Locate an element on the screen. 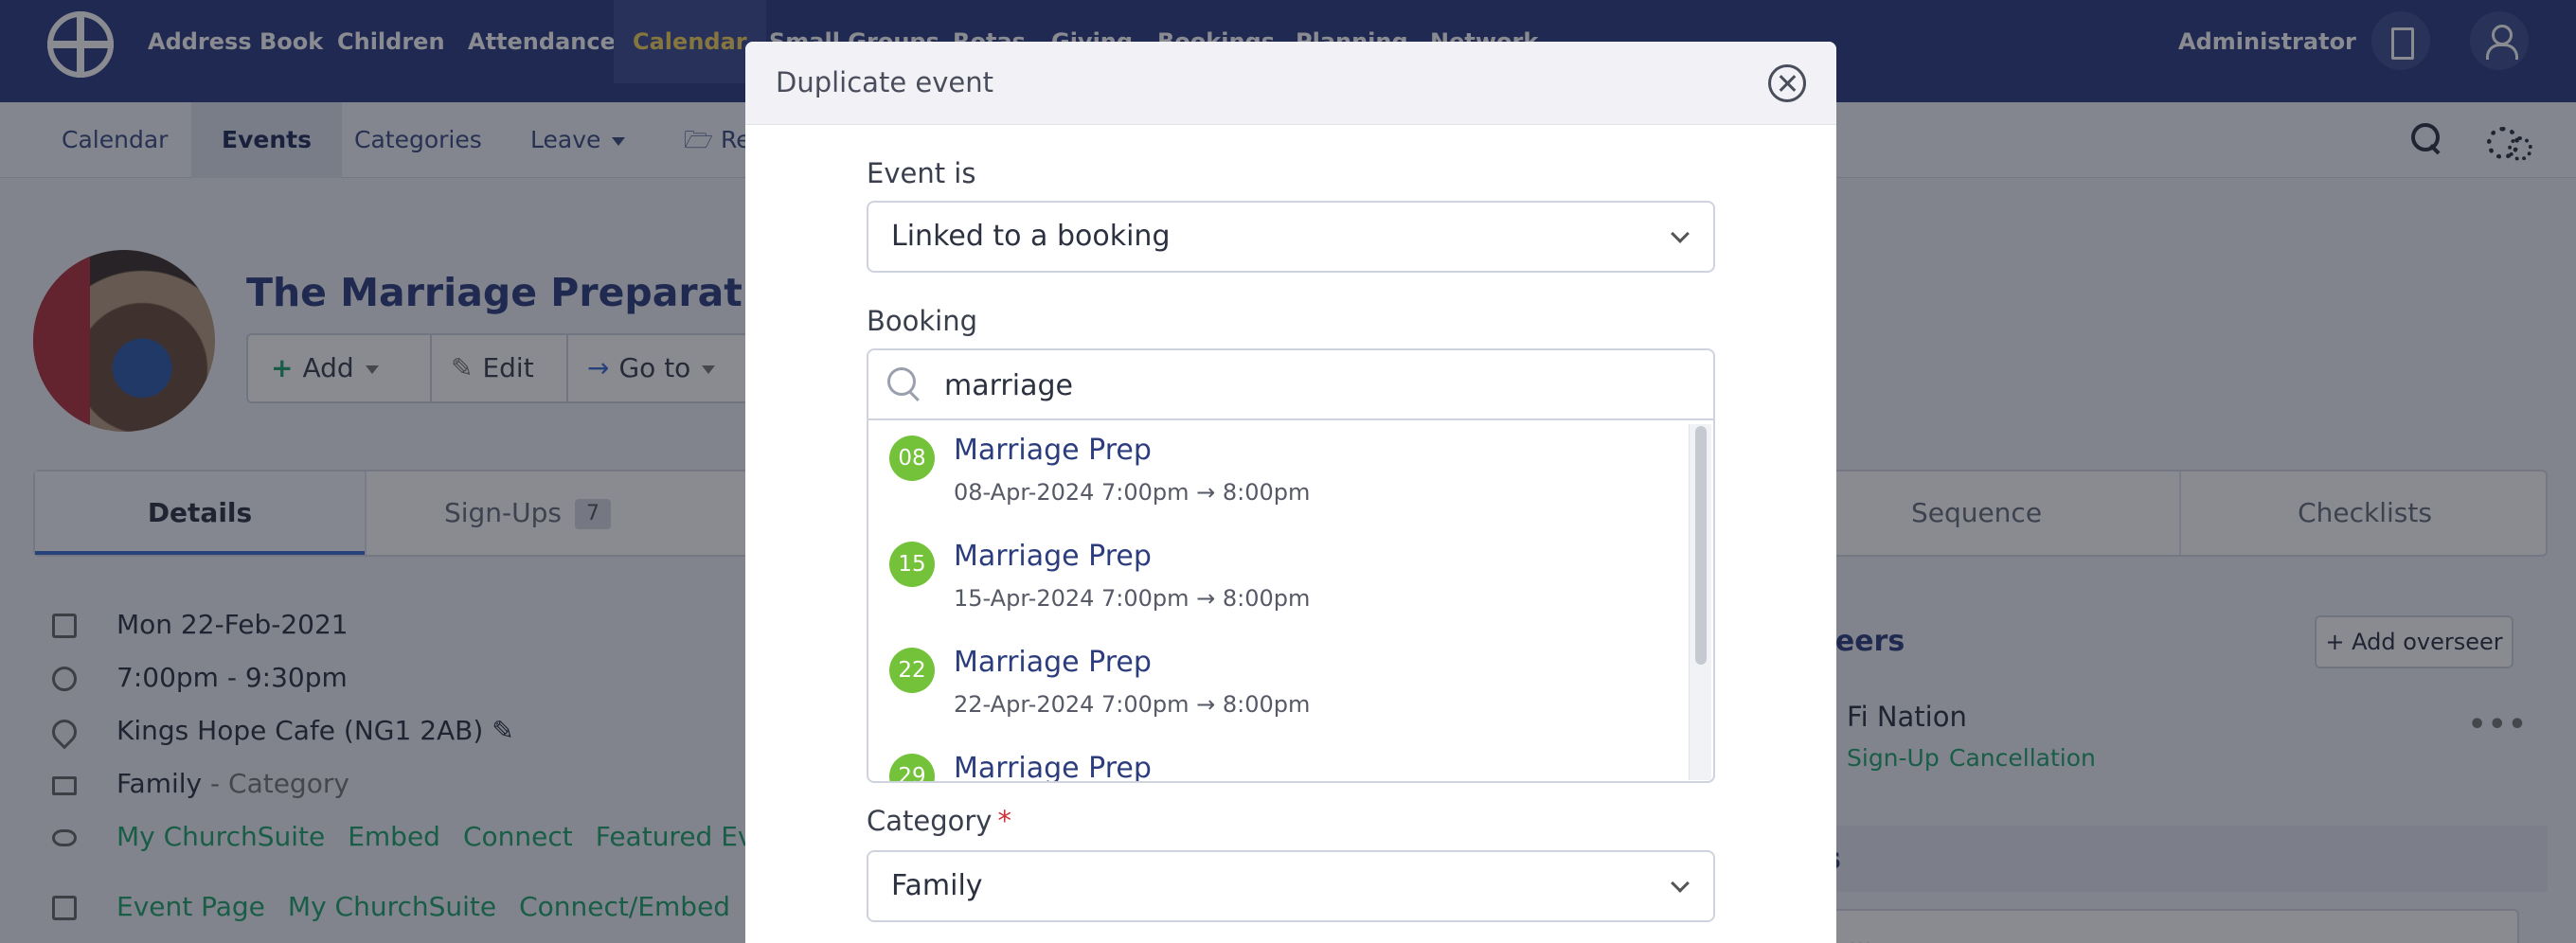 This screenshot has height=943, width=2576. result-date: 15-Apr-2024 7:00pm → 8:00pm is located at coordinates (1132, 598).